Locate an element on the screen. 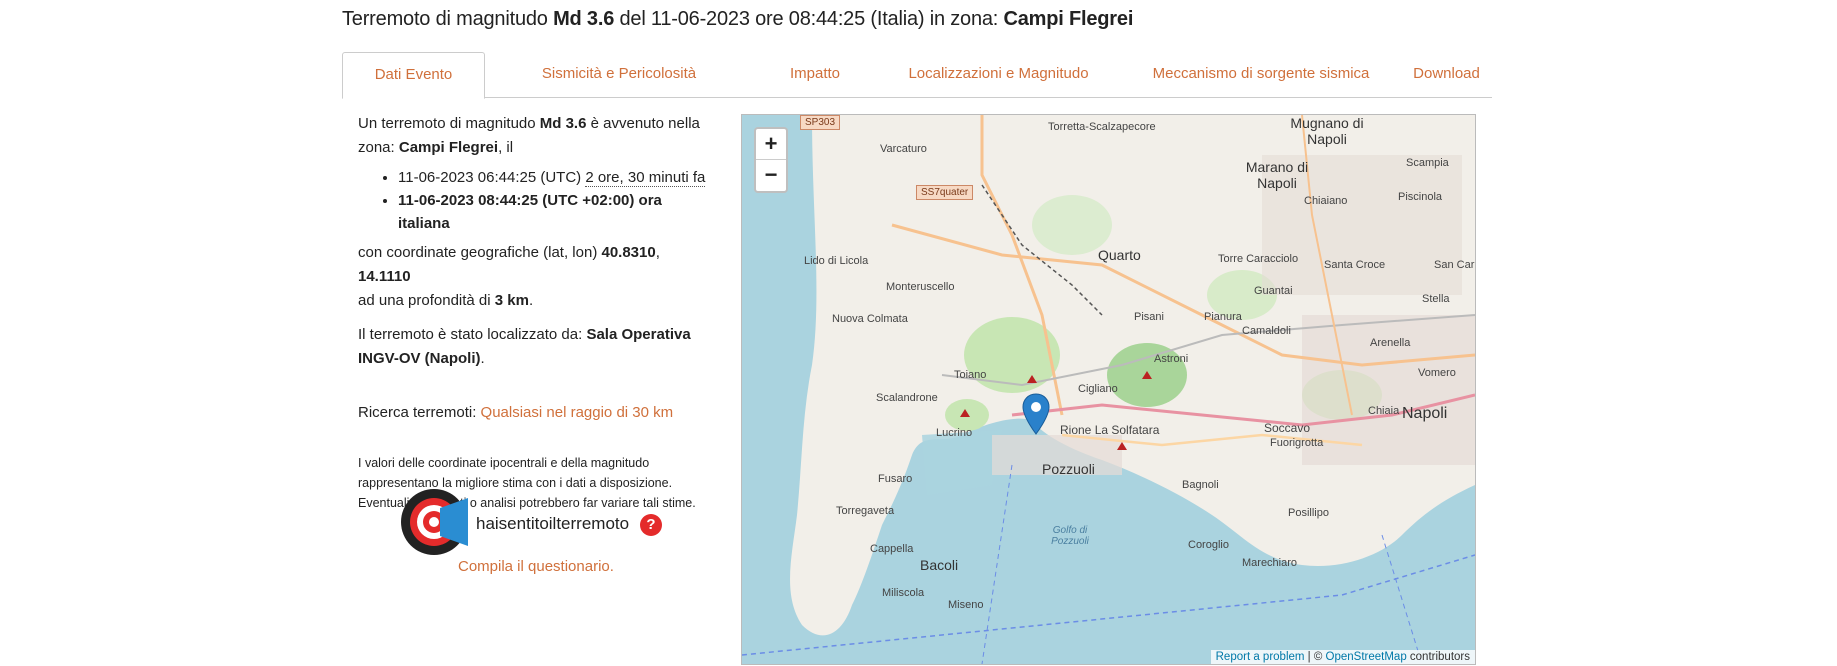  title-magnitude: Md 3.6 is located at coordinates (584, 19).